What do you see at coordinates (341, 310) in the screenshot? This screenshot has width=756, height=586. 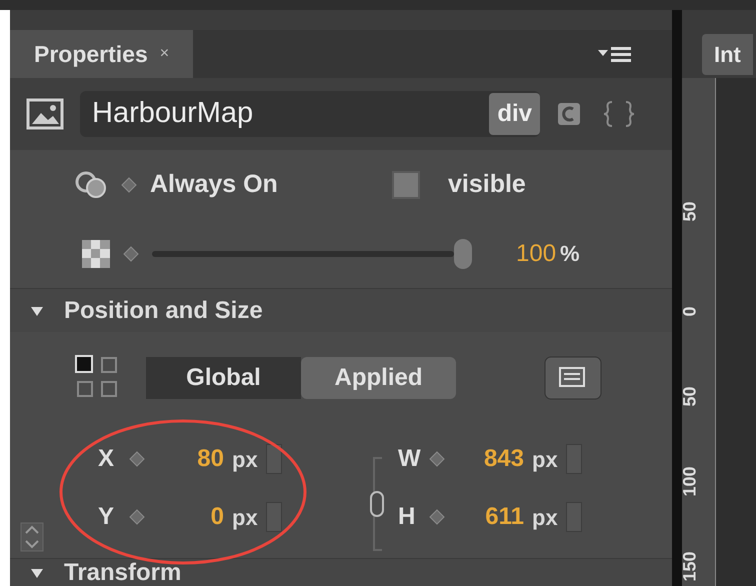 I see `section-header: Position and Size` at bounding box center [341, 310].